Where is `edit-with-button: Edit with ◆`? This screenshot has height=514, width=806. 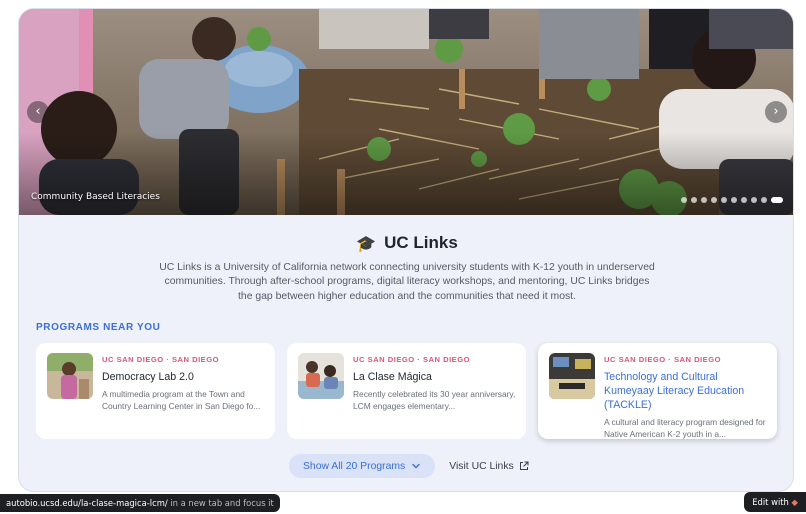 edit-with-button: Edit with ◆ is located at coordinates (775, 502).